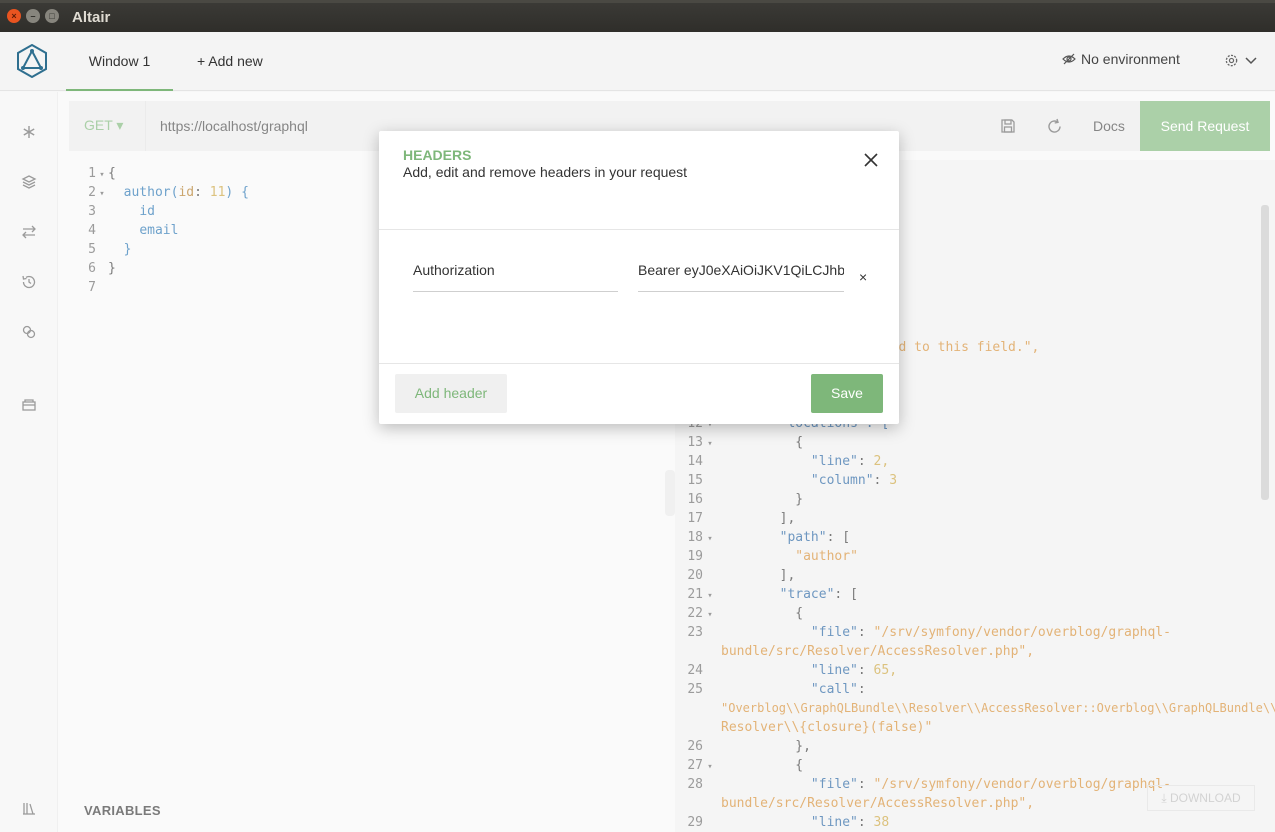  What do you see at coordinates (119, 61) in the screenshot?
I see `tab-window-1: Window 1` at bounding box center [119, 61].